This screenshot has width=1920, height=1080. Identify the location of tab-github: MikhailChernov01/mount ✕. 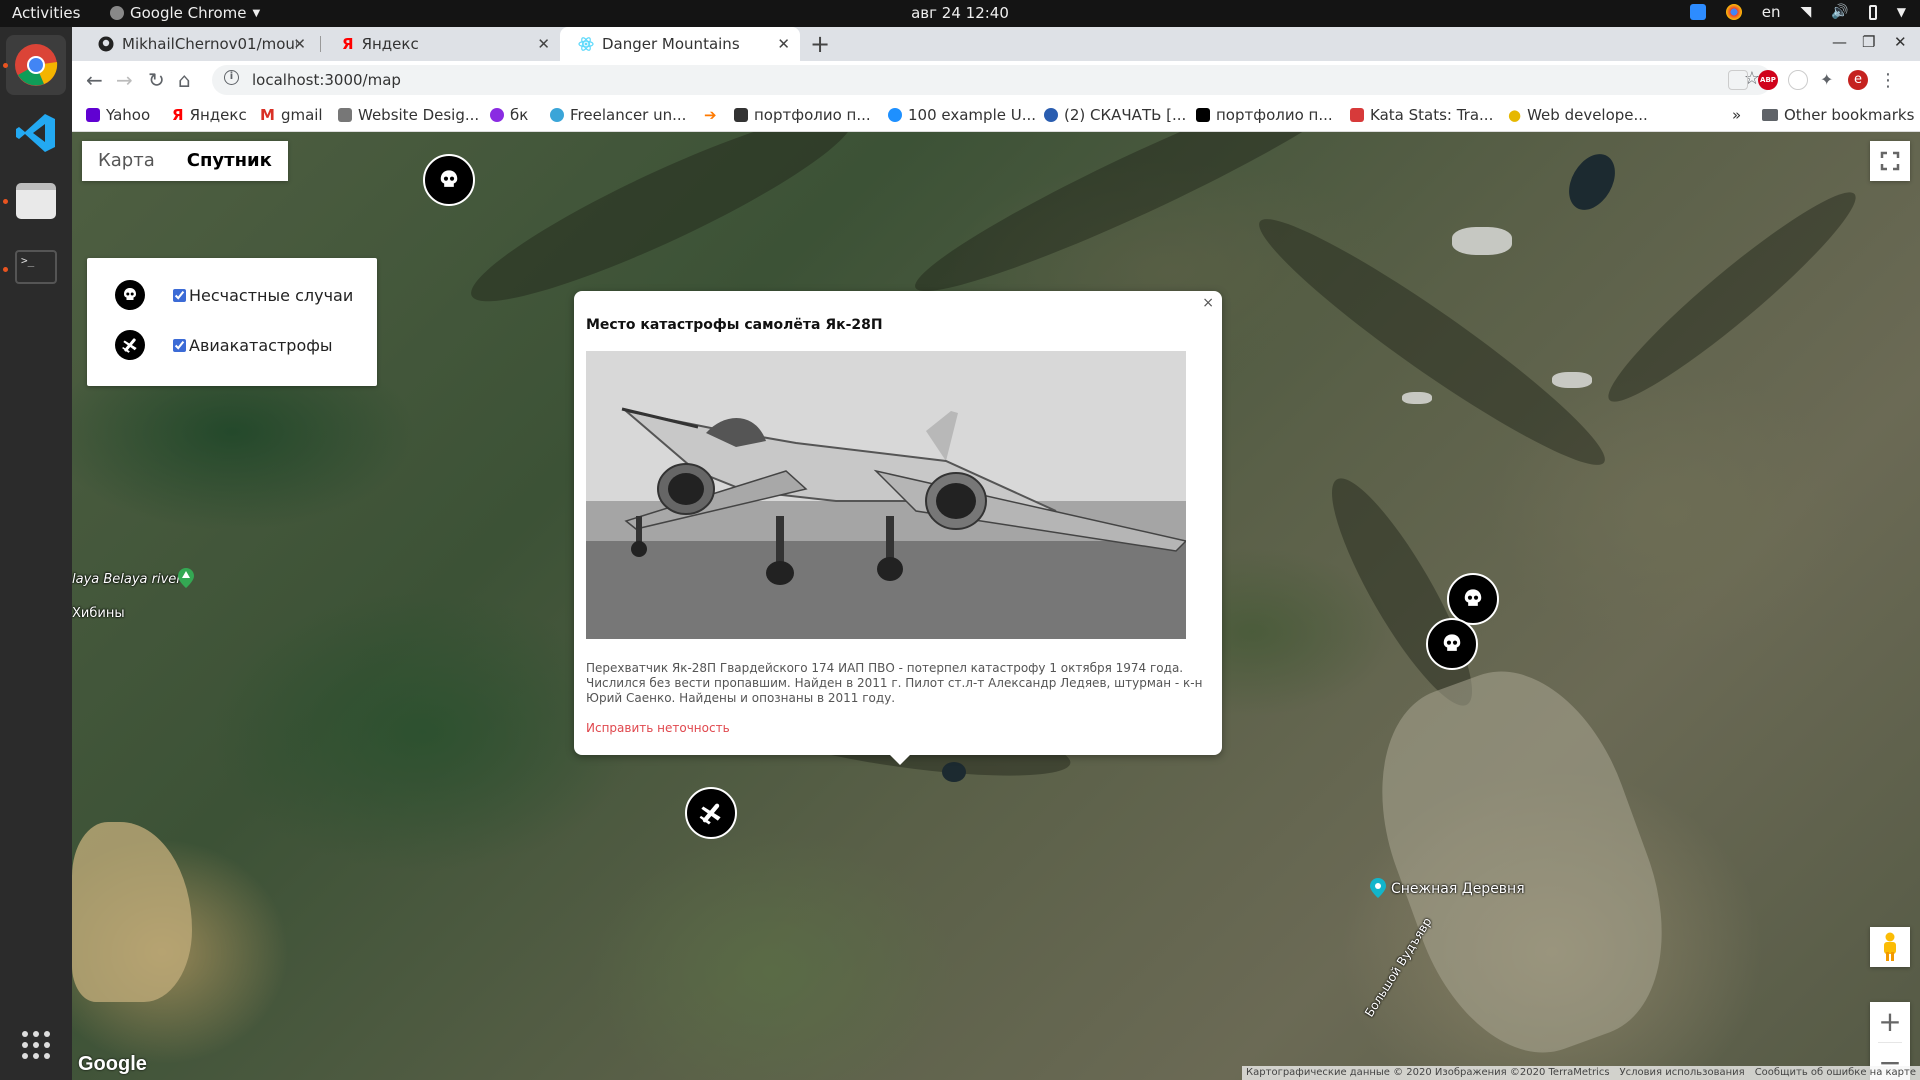
(198, 44).